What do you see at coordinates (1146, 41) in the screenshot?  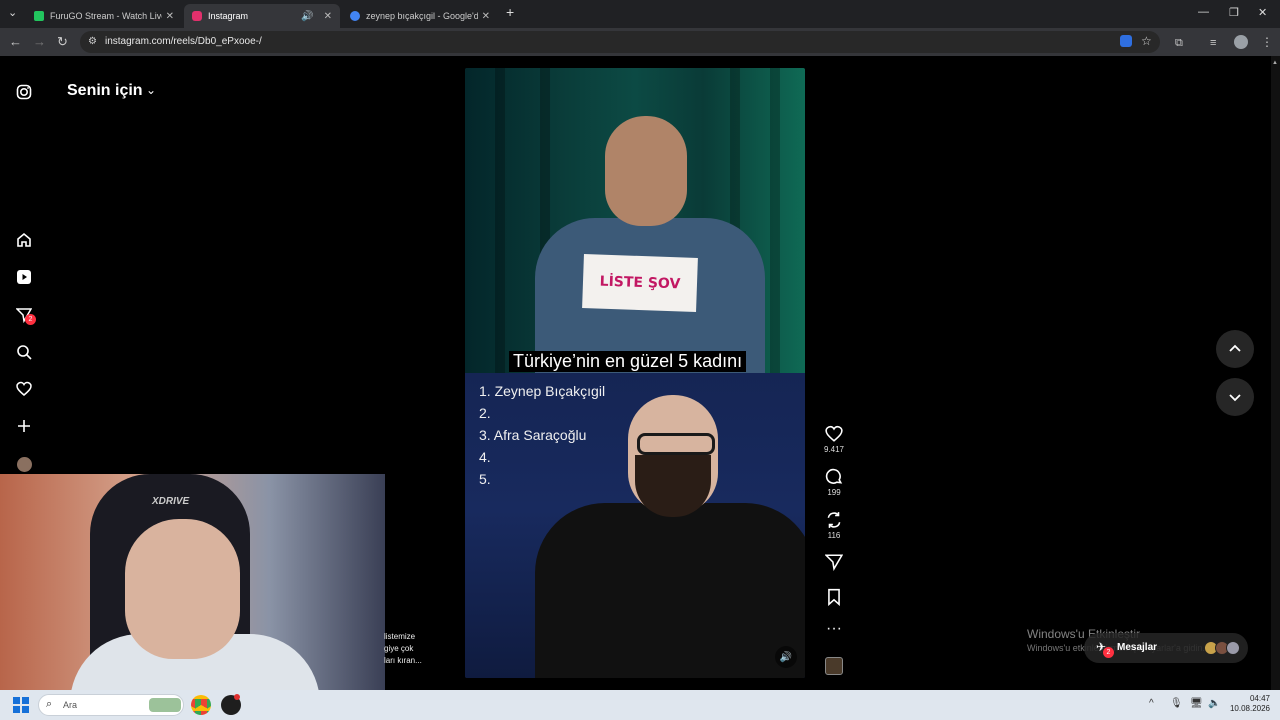 I see `bookmark-star-icon: ☆` at bounding box center [1146, 41].